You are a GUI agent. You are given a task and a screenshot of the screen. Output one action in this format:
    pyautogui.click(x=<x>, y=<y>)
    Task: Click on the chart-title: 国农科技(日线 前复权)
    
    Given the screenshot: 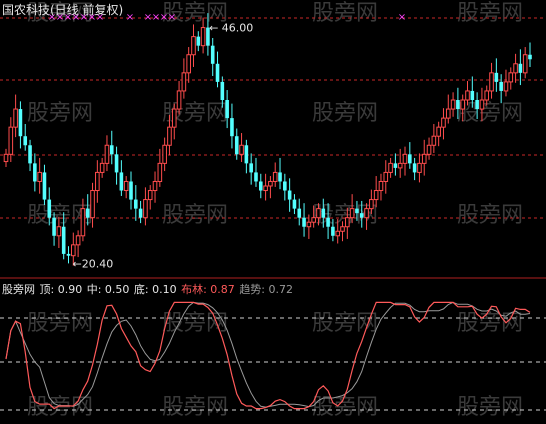 What is the action you would take?
    pyautogui.click(x=63, y=10)
    